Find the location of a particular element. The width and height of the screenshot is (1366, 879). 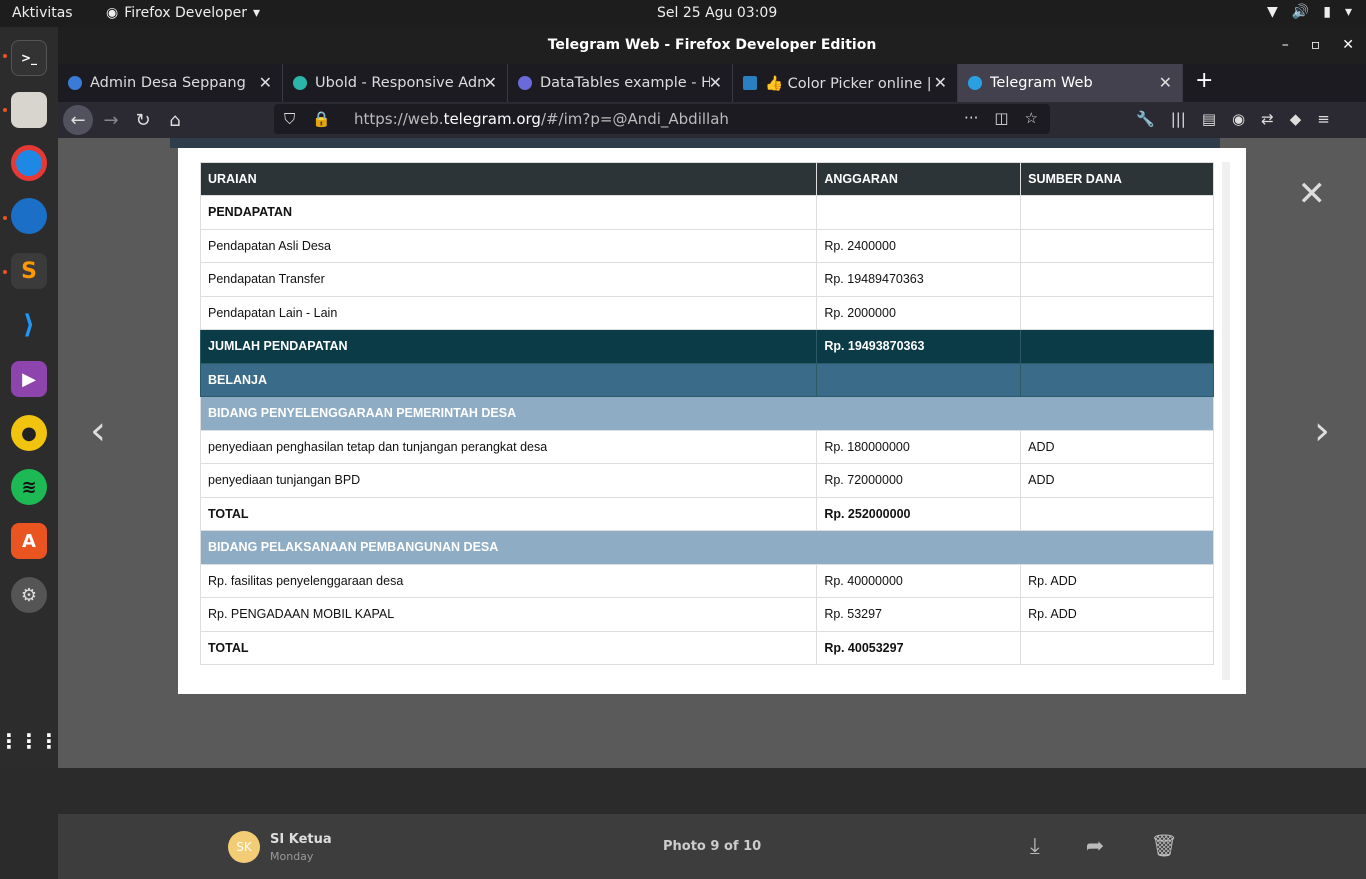

bookmark-star-icon: ☆ is located at coordinates (1031, 118).